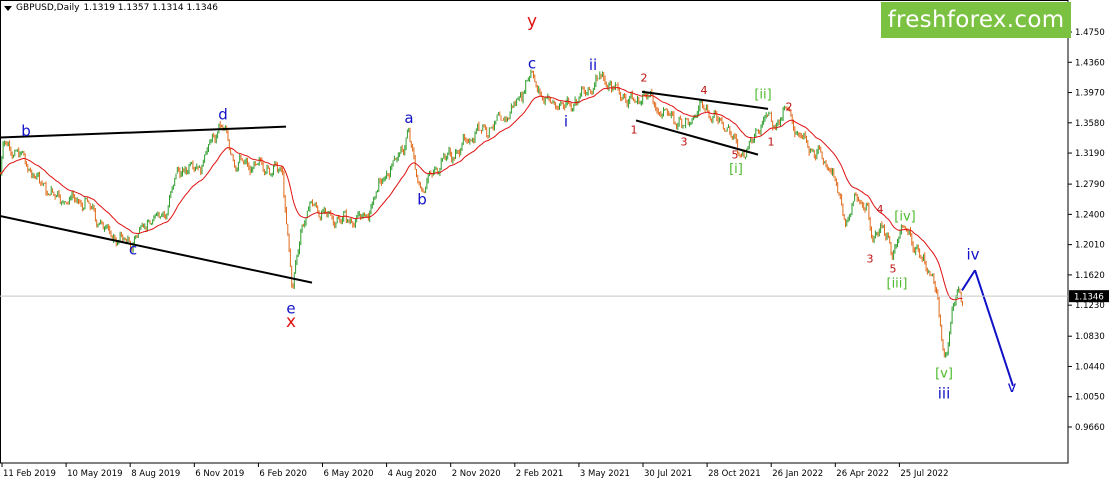 This screenshot has height=484, width=1111. Describe the element at coordinates (151, 8) in the screenshot. I see `ohlc-values: 1.1319 1.1357 1.1314 1.1346` at that location.